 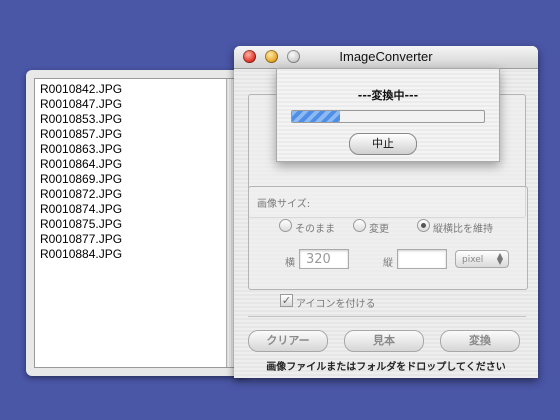 What do you see at coordinates (473, 260) in the screenshot?
I see `unit-popup-value: pixel` at bounding box center [473, 260].